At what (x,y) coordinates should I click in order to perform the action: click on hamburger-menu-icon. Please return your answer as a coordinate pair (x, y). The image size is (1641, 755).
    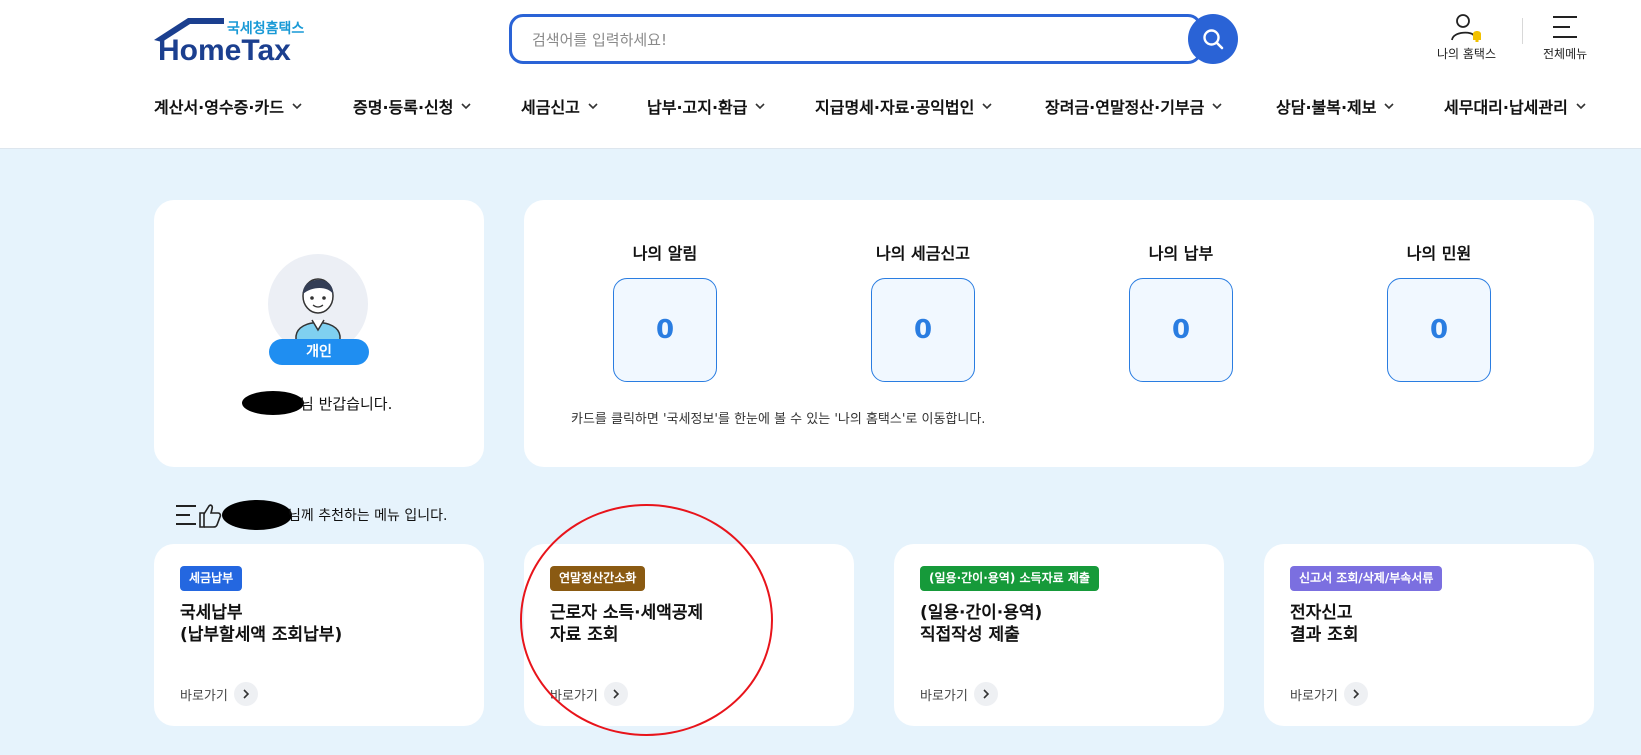
    Looking at the image, I should click on (1565, 27).